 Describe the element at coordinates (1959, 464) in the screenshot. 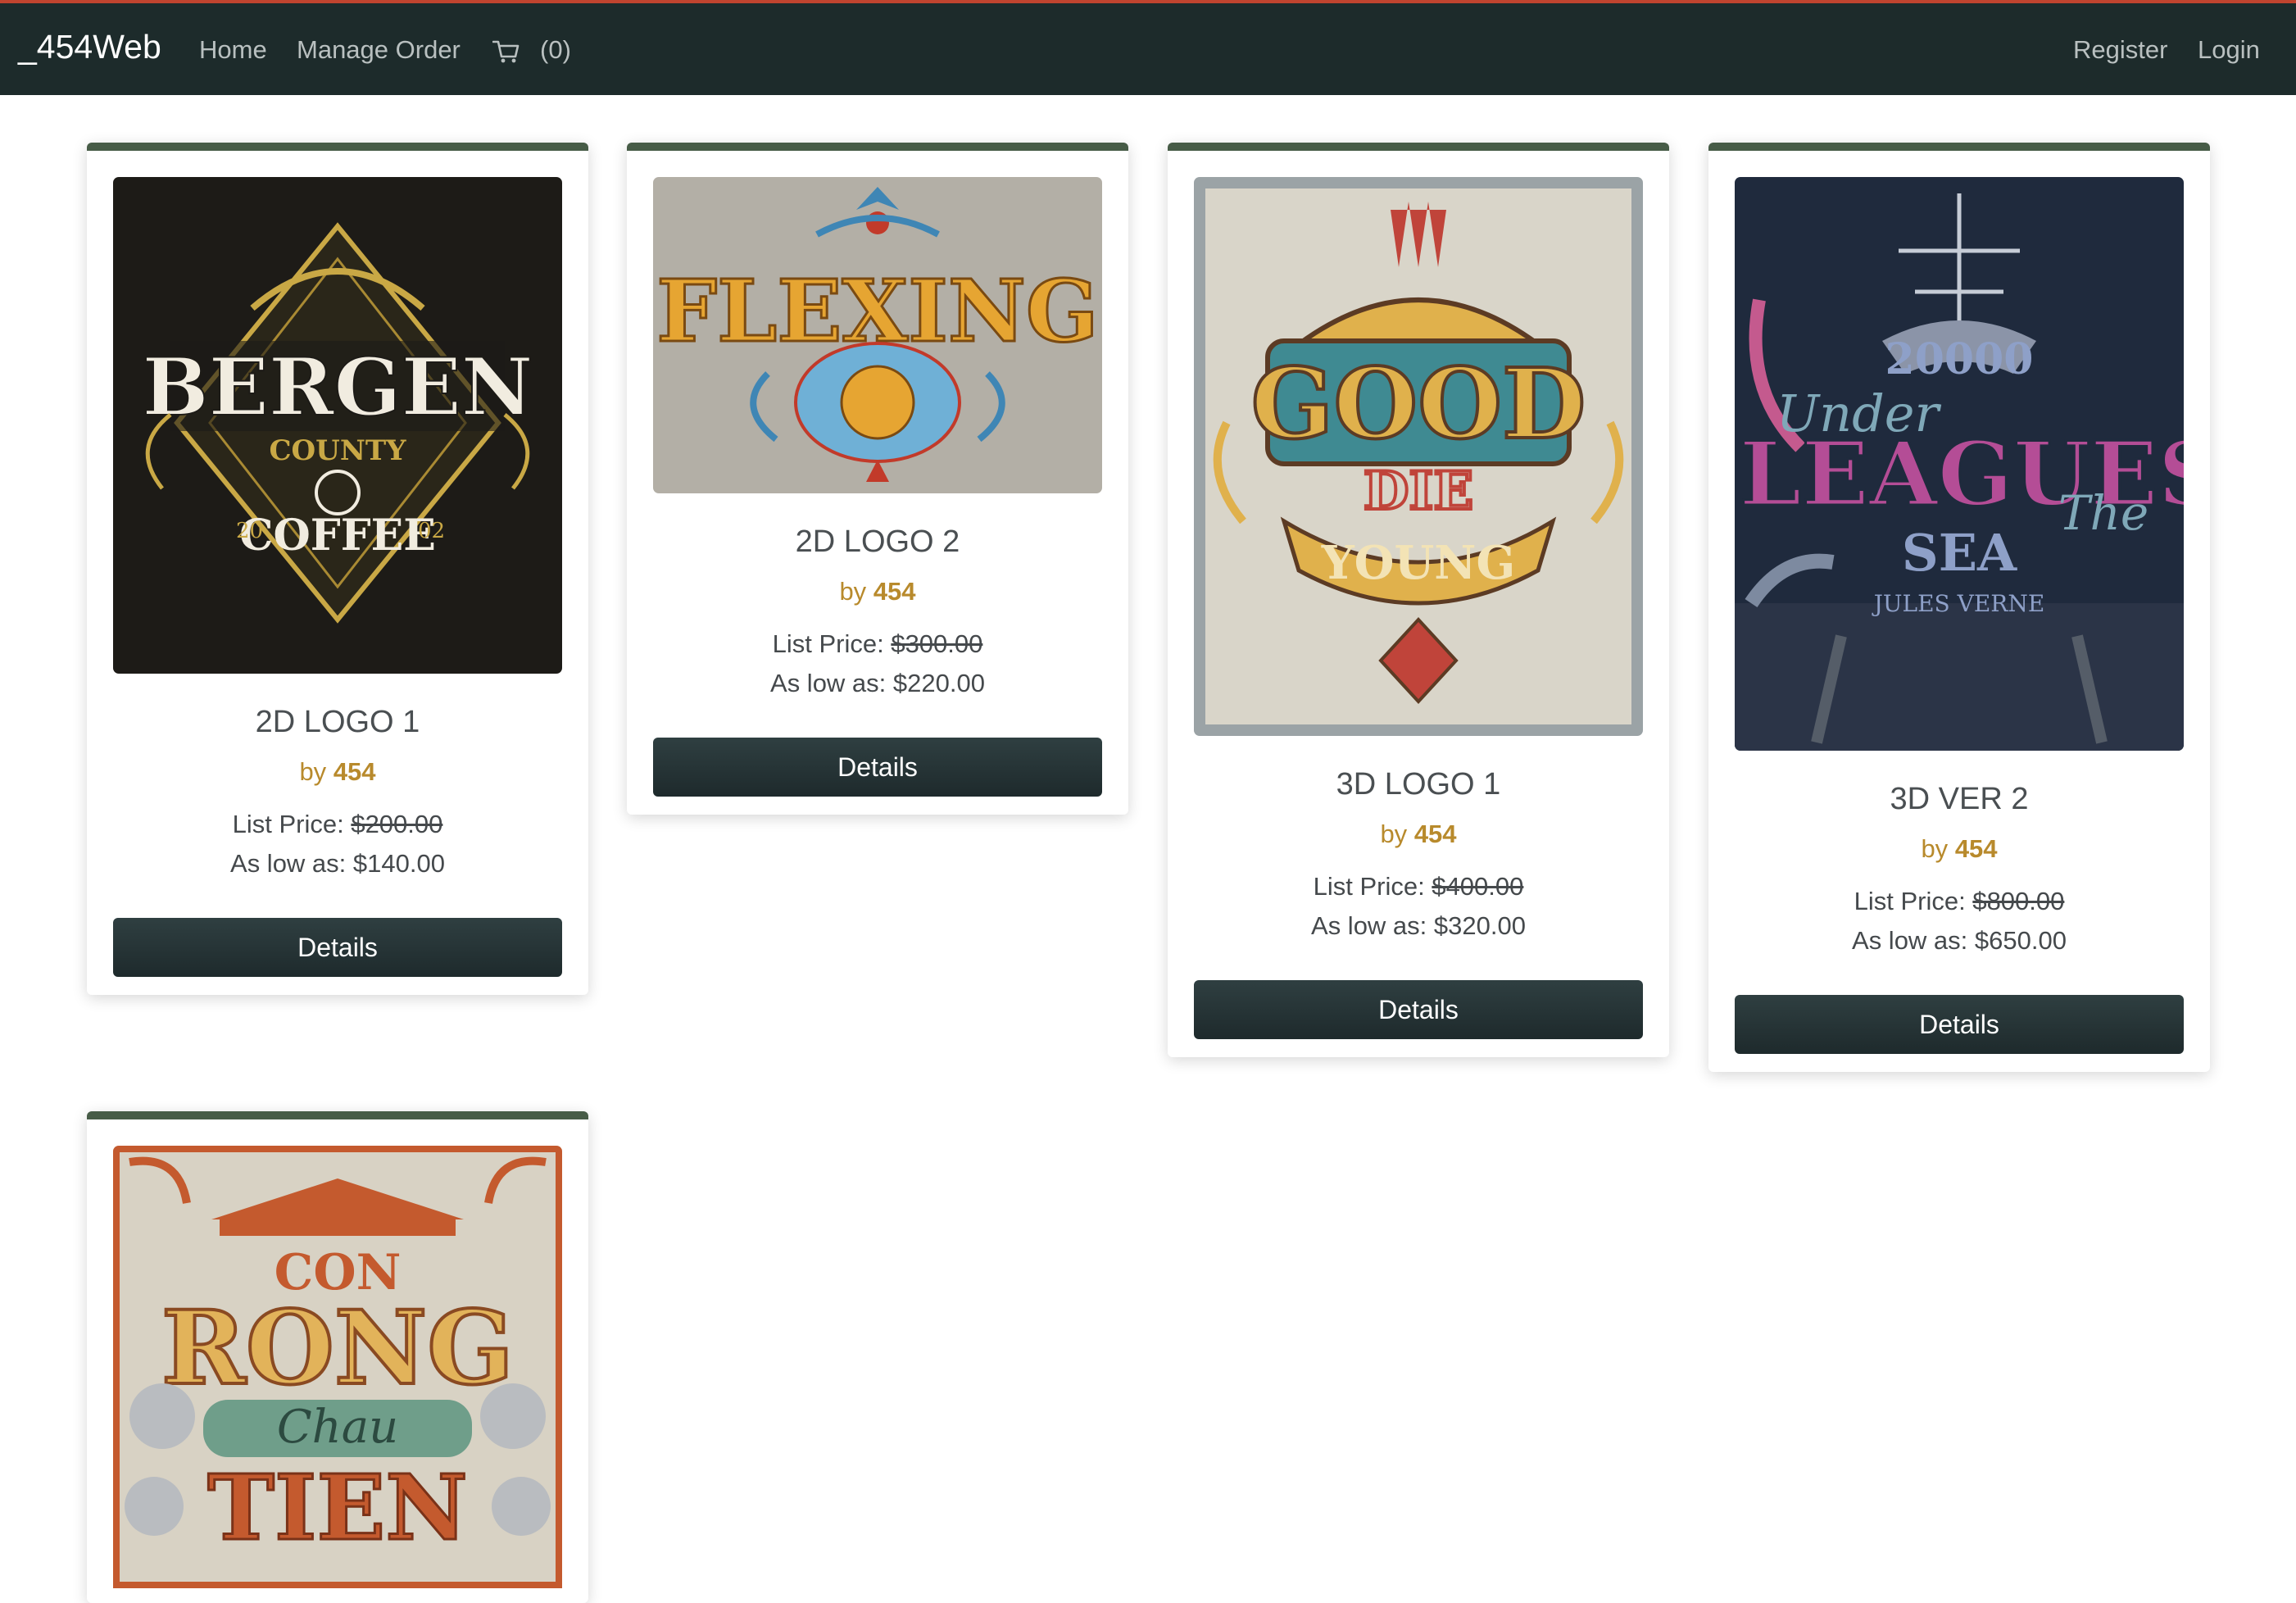

I see `product-image: 20000 Under LEAGUES The SEA JULES VERNE` at that location.